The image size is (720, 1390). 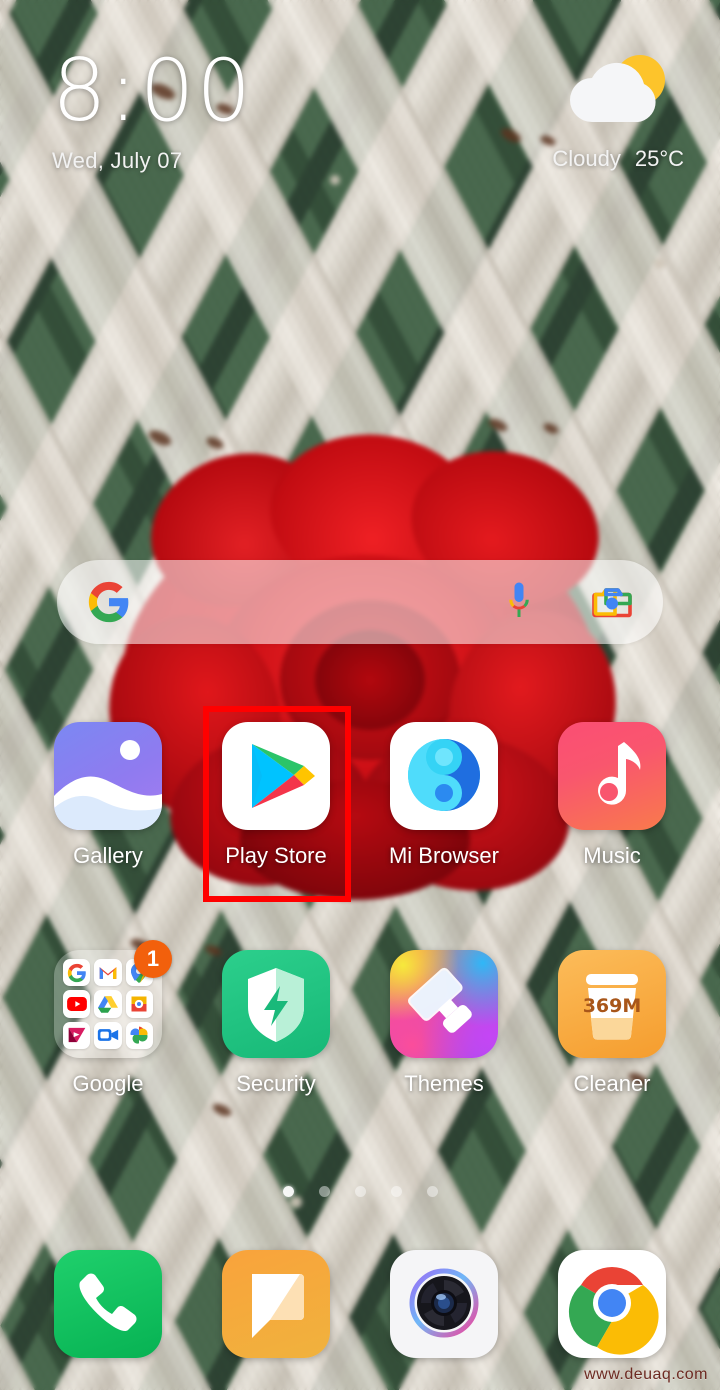 I want to click on google-lens-camera-icon, so click(x=612, y=602).